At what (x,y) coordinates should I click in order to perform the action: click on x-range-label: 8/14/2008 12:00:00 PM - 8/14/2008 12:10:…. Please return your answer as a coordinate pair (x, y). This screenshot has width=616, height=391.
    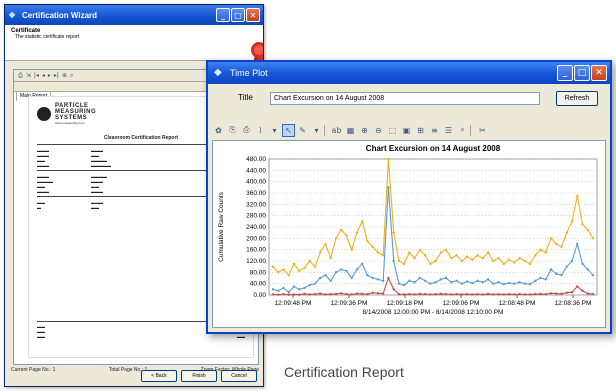
    Looking at the image, I should click on (433, 312).